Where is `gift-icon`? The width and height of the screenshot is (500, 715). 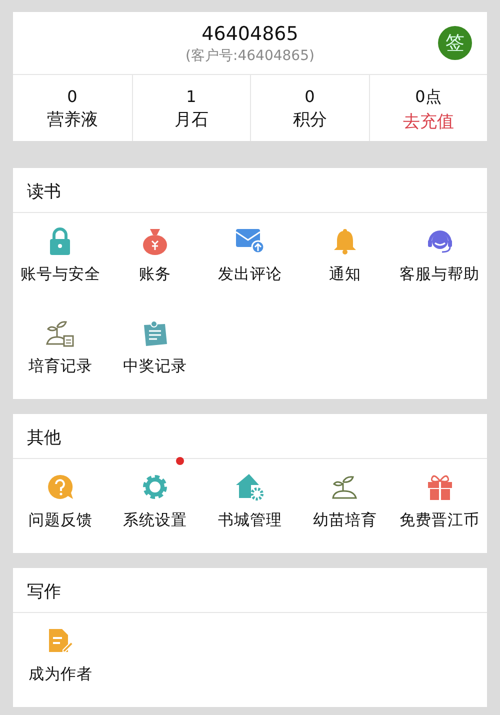
gift-icon is located at coordinates (440, 487).